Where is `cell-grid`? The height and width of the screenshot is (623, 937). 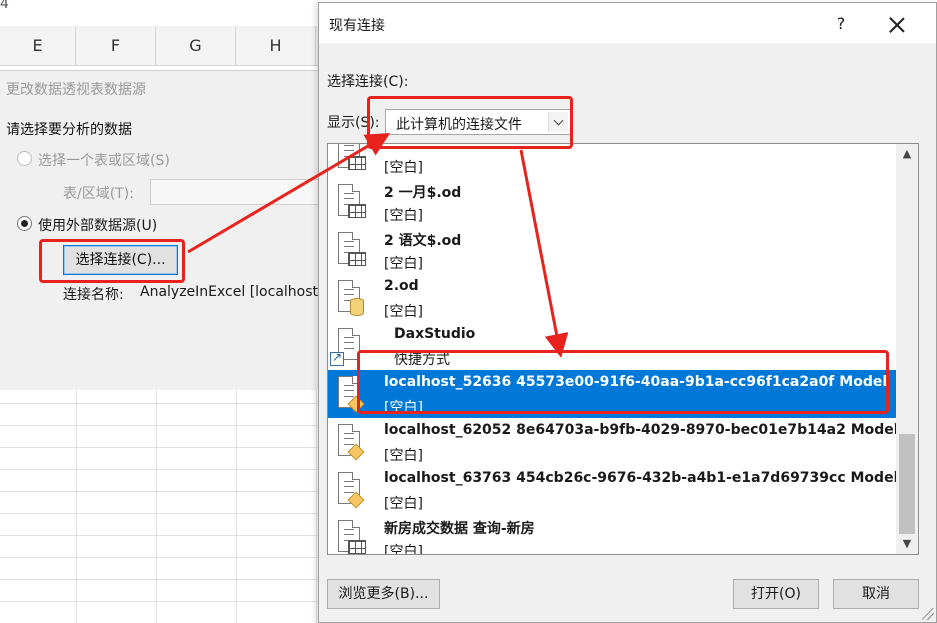
cell-grid is located at coordinates (165, 506).